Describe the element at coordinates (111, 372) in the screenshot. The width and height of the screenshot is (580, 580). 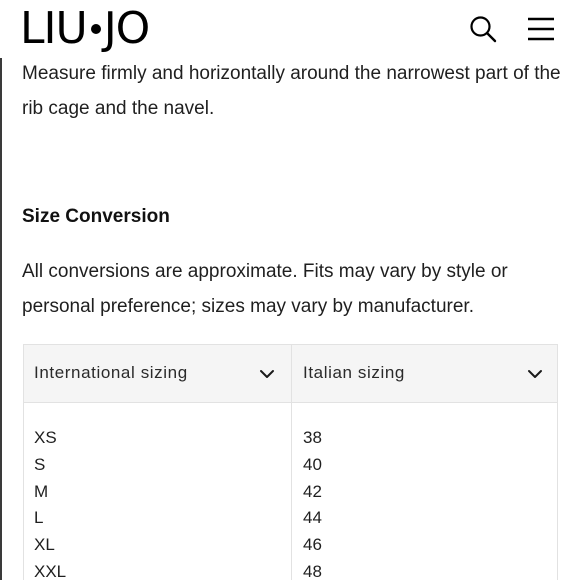
I see `international-sizing-label: International sizing` at that location.